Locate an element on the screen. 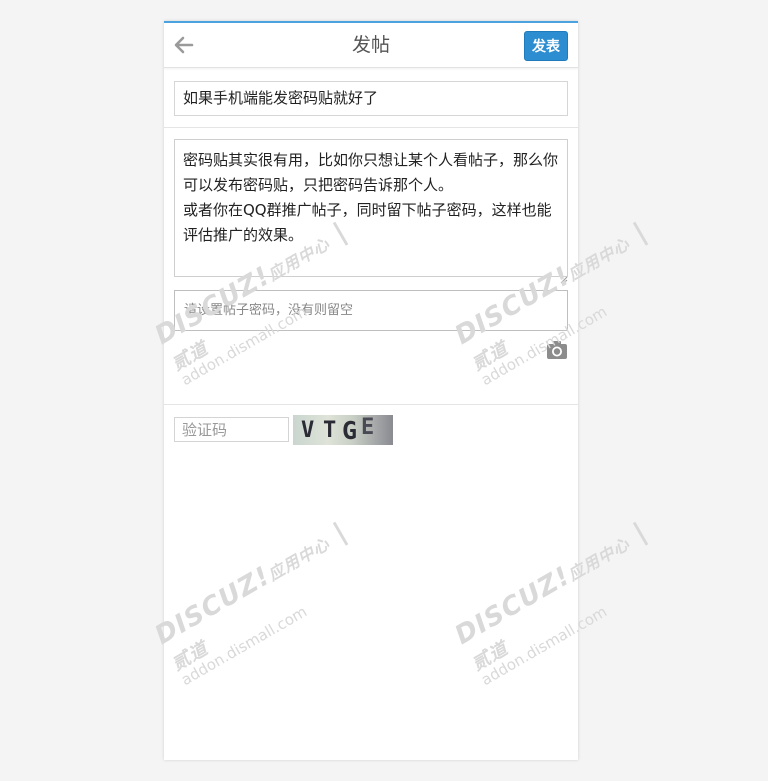 The image size is (768, 781). password-input is located at coordinates (371, 310).